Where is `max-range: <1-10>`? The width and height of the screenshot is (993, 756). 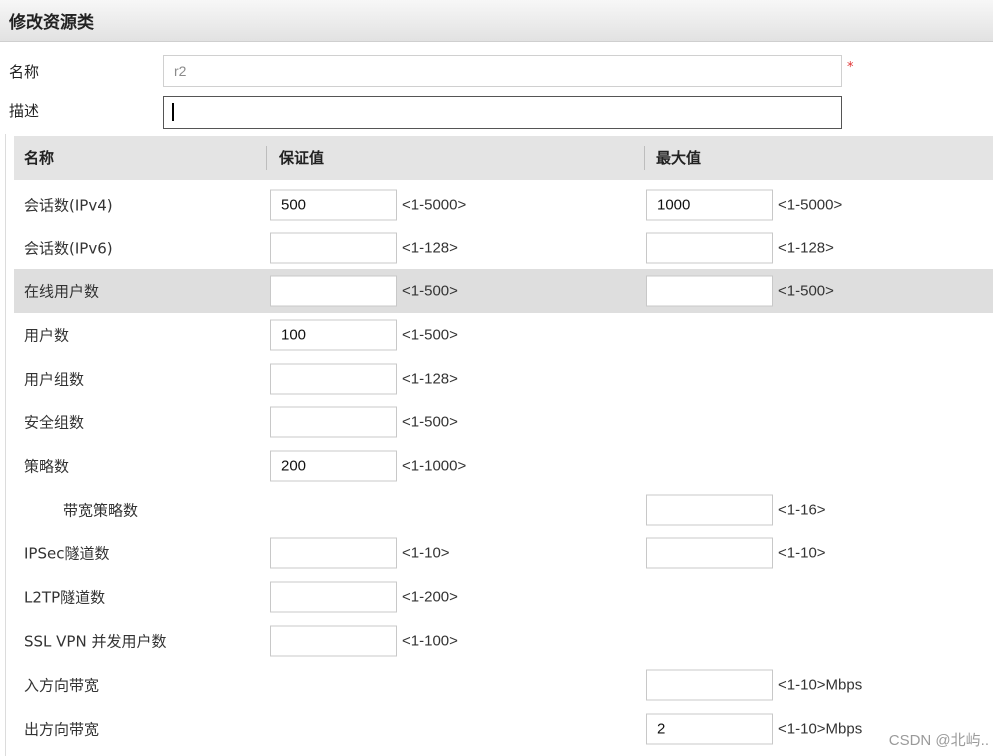 max-range: <1-10> is located at coordinates (802, 553).